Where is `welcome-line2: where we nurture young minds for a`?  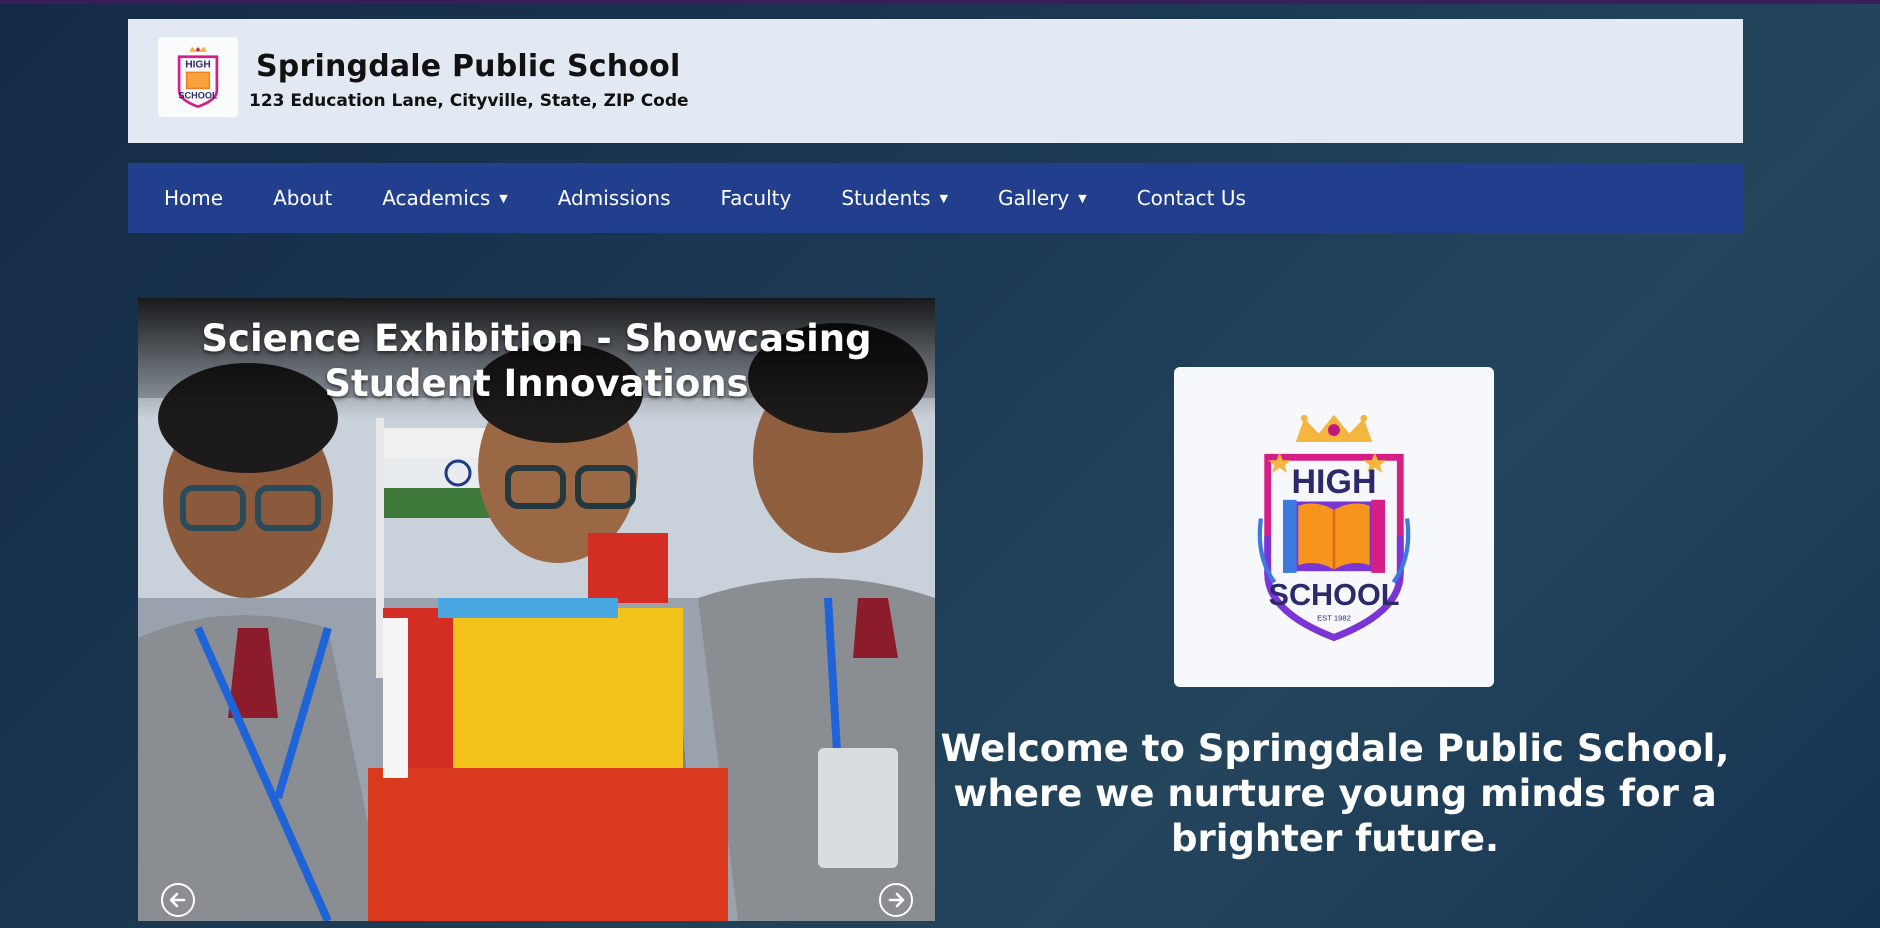 welcome-line2: where we nurture young minds for a is located at coordinates (1335, 793).